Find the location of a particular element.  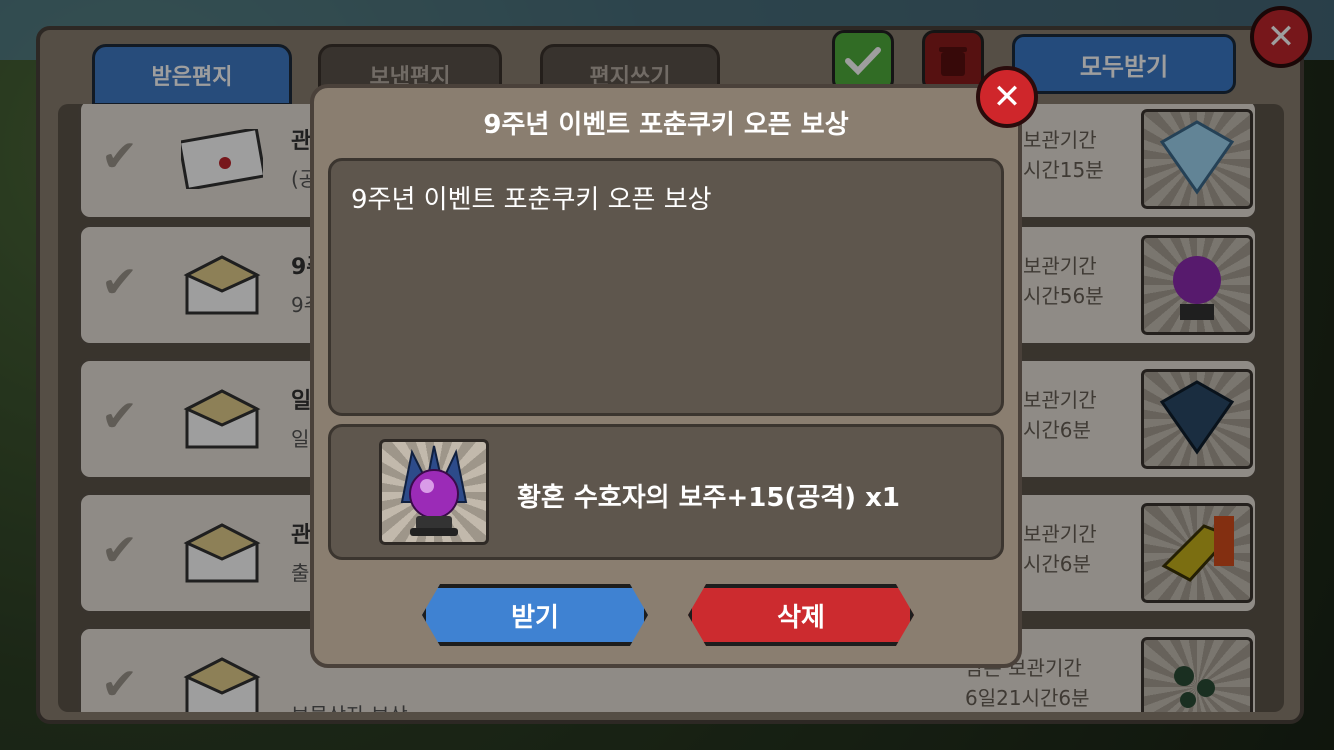

orb-icon is located at coordinates (434, 492).